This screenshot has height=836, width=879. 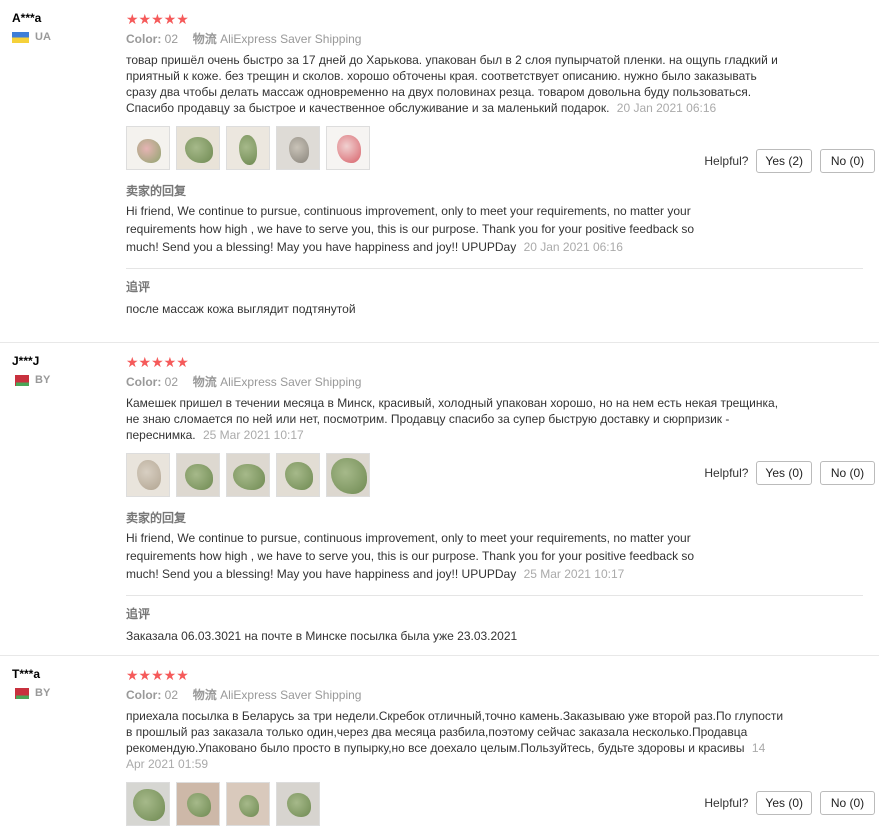 I want to click on reviewer-name: J***J, so click(x=26, y=361).